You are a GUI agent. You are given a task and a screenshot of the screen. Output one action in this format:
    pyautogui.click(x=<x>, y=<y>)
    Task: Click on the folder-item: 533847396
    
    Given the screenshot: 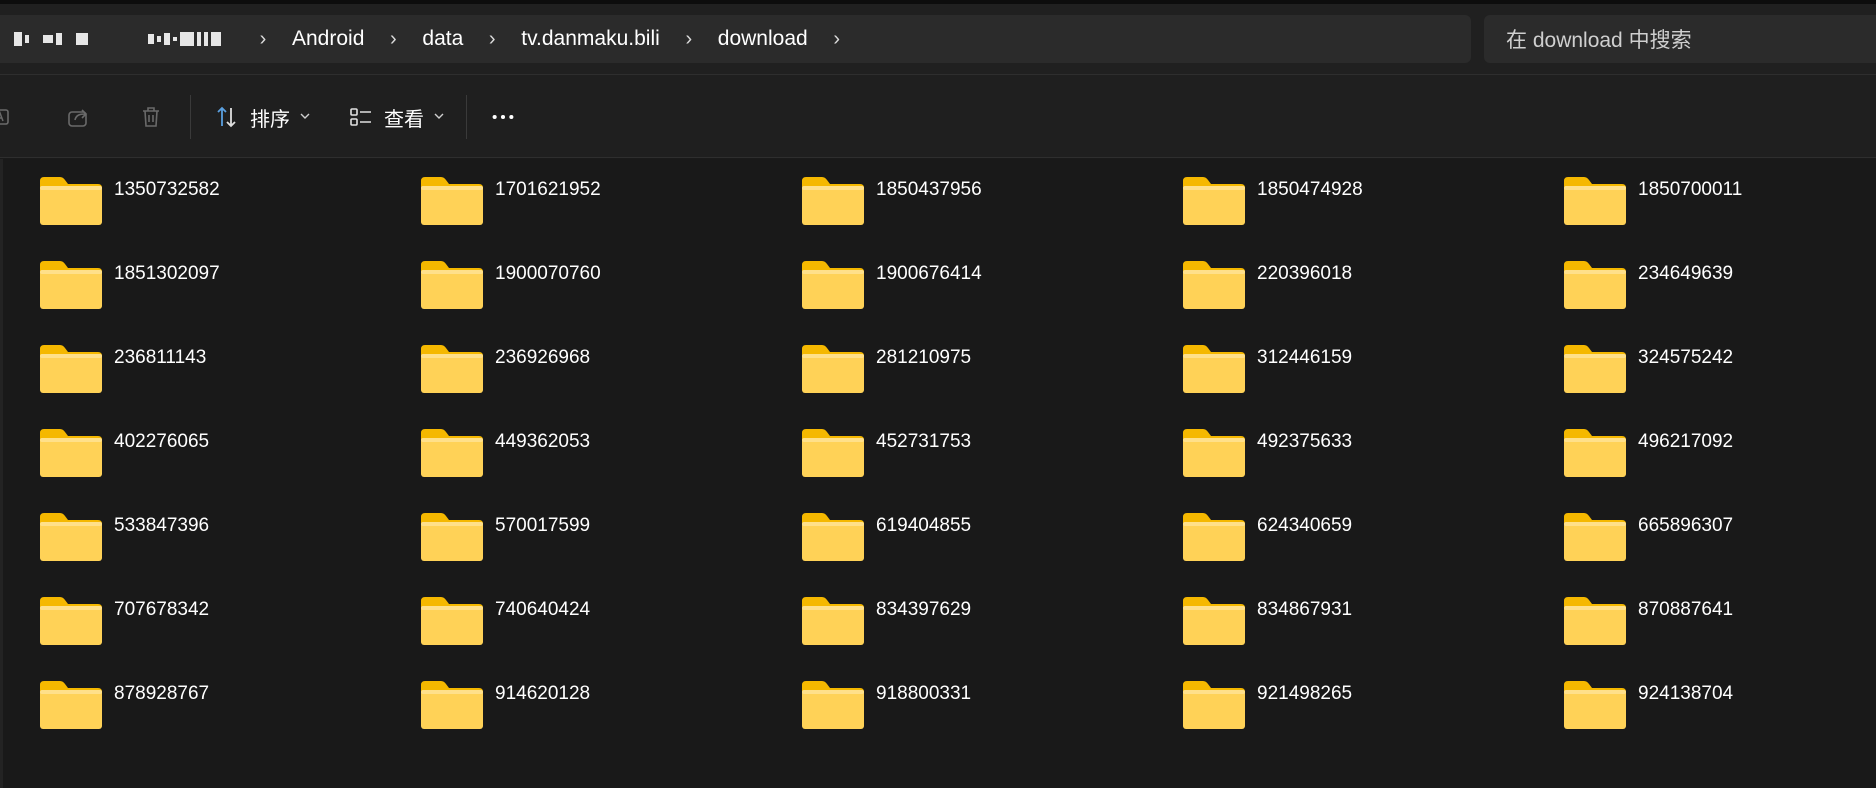 What is the action you would take?
    pyautogui.click(x=228, y=551)
    